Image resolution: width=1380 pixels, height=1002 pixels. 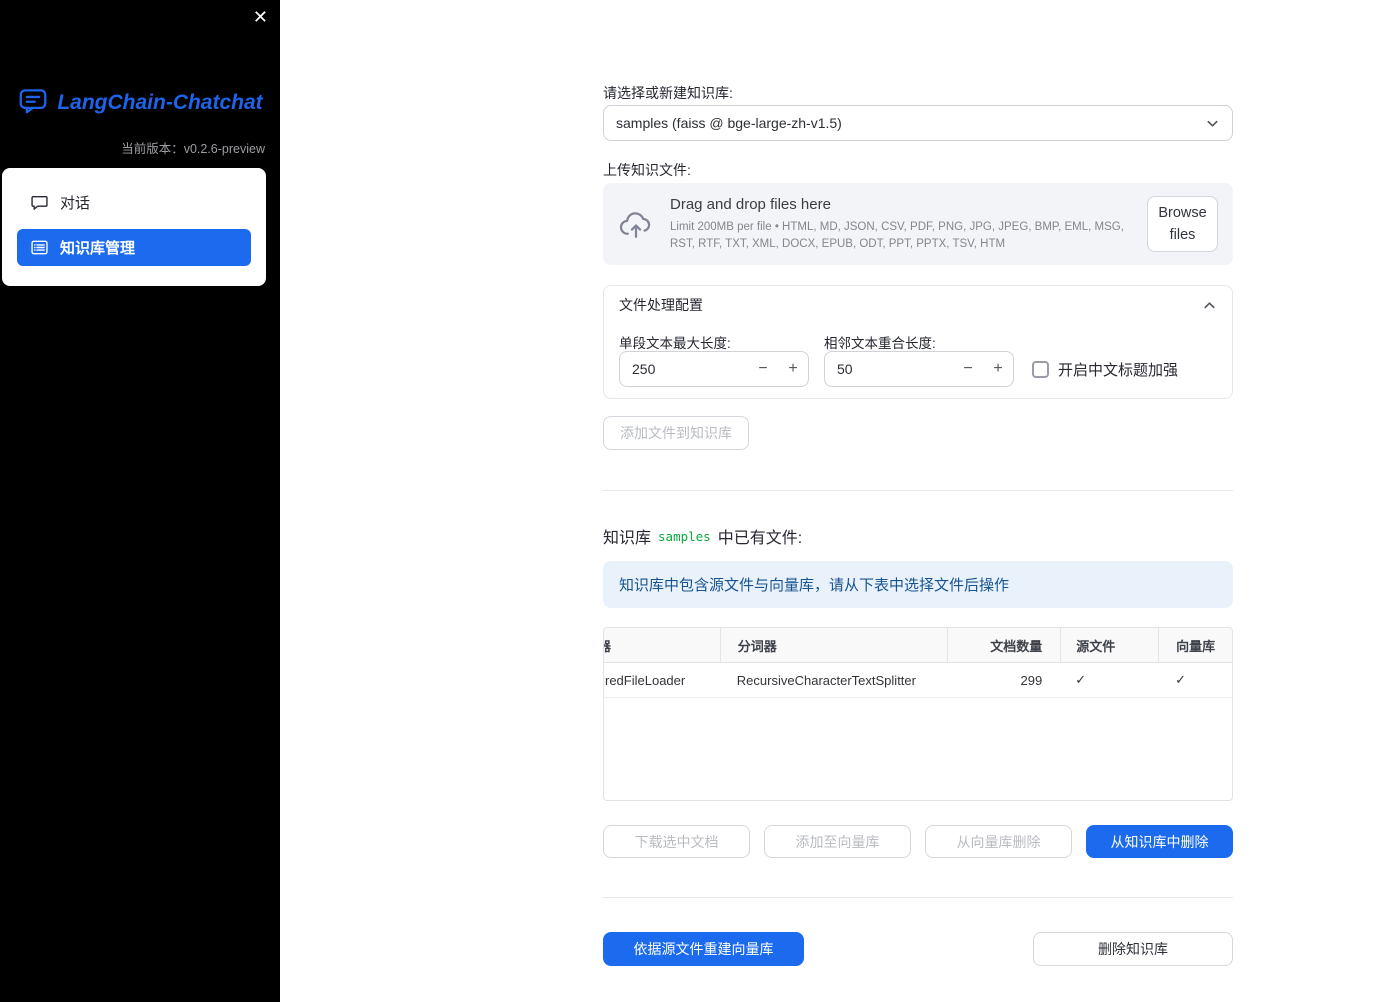 What do you see at coordinates (661, 305) in the screenshot?
I see `expander-title: 文件处理配置` at bounding box center [661, 305].